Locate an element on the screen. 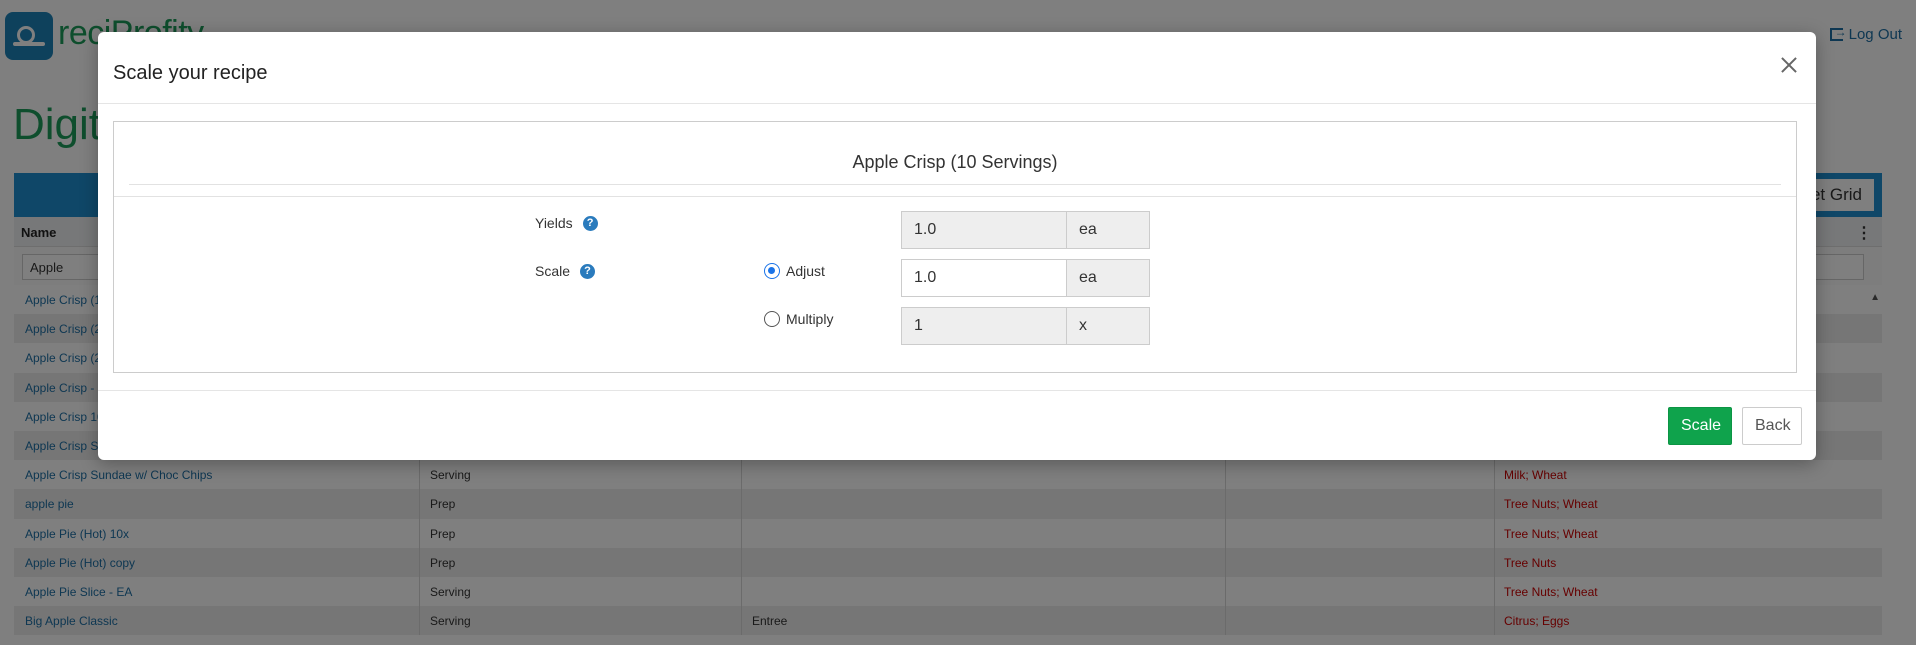  adjust-radio-label: Adjust is located at coordinates (805, 271).